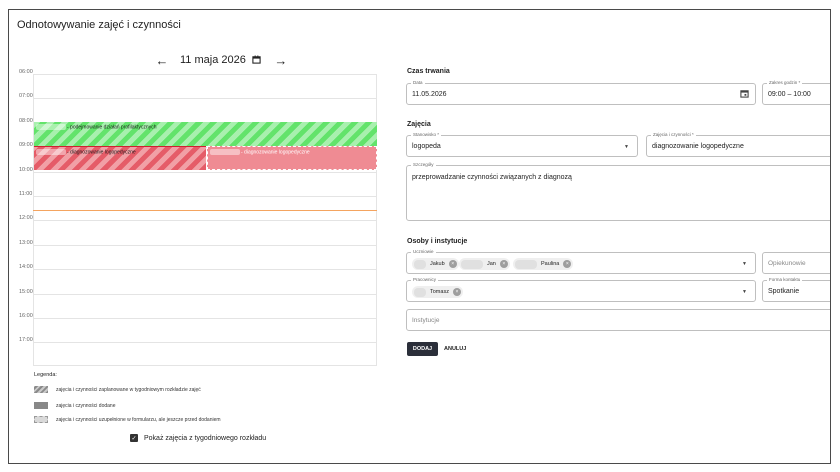 Image resolution: width=840 pixels, height=472 pixels. Describe the element at coordinates (194, 327) in the screenshot. I see `hour-row: 16:00` at that location.